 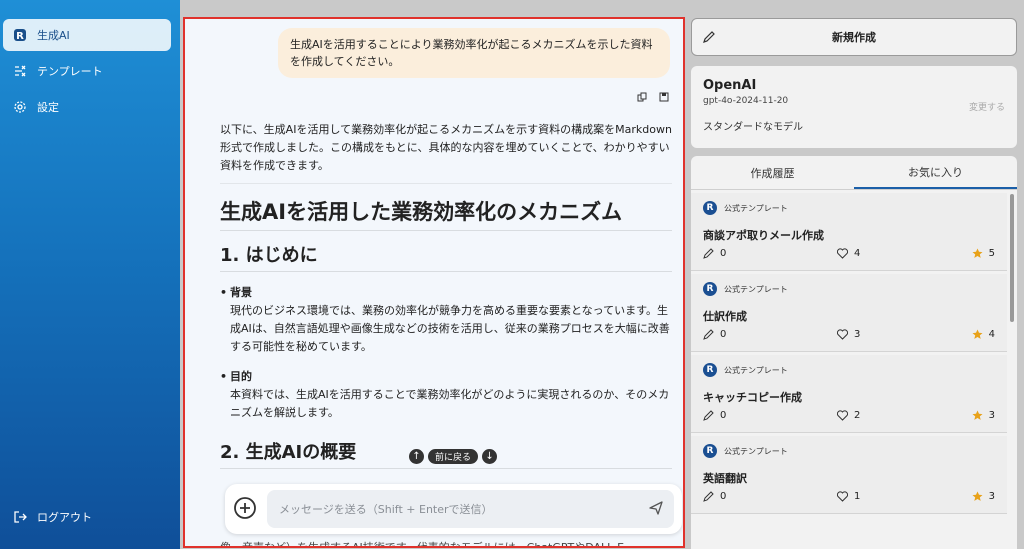 What do you see at coordinates (983, 334) in the screenshot?
I see `star-rating: 4` at bounding box center [983, 334].